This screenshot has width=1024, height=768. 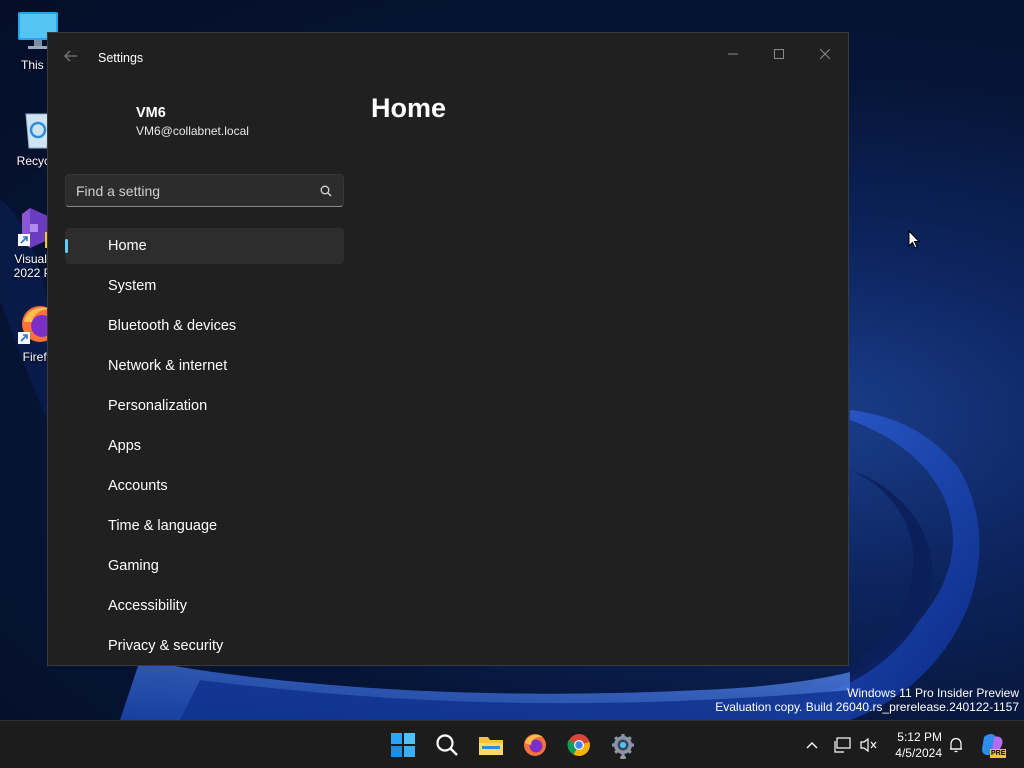 I want to click on firefox-icon, so click(x=535, y=745).